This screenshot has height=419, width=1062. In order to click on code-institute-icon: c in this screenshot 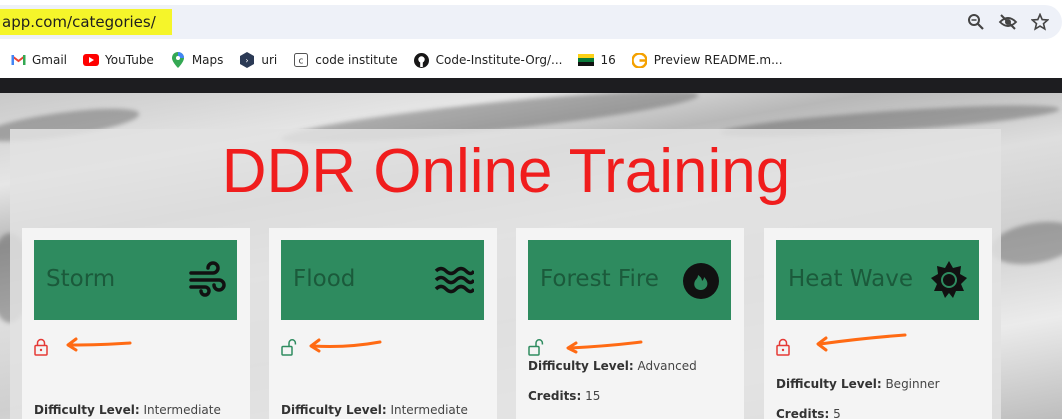, I will do `click(301, 60)`.